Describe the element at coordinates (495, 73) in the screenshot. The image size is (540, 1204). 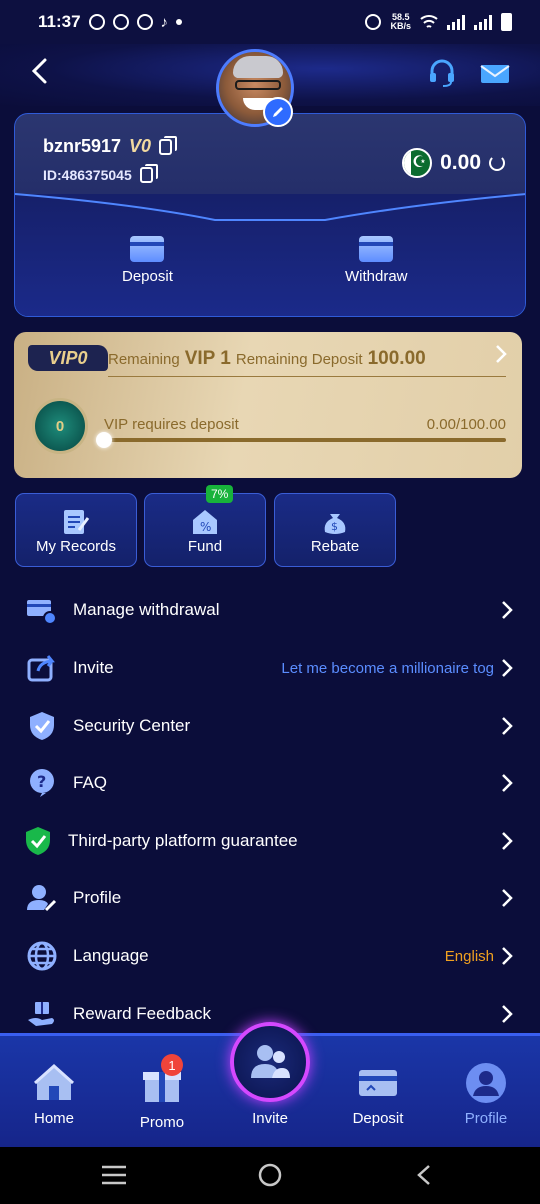
I see `mail-icon` at that location.